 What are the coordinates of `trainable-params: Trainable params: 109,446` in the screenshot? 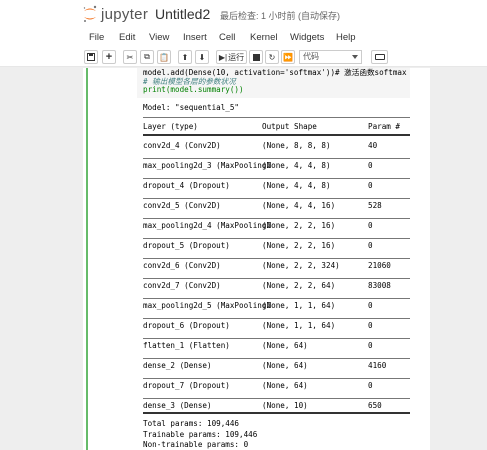 It's located at (200, 434).